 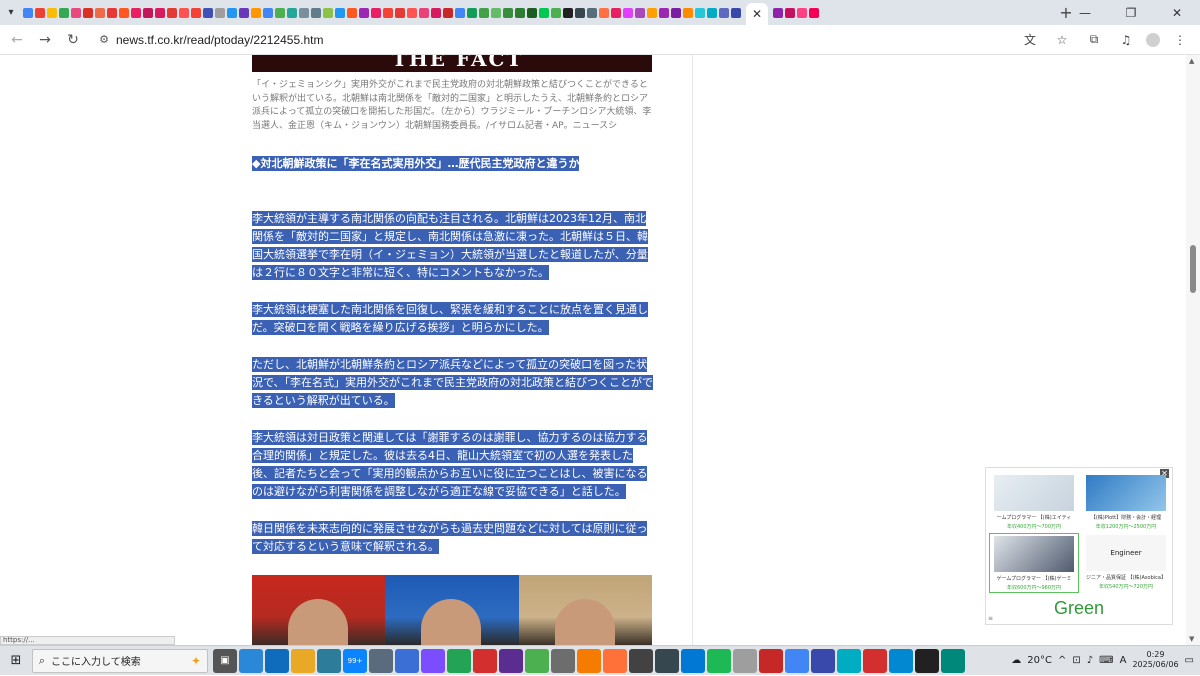 I want to click on taskbar-search: ⌕ ここに入力して検索 ✦, so click(x=120, y=660).